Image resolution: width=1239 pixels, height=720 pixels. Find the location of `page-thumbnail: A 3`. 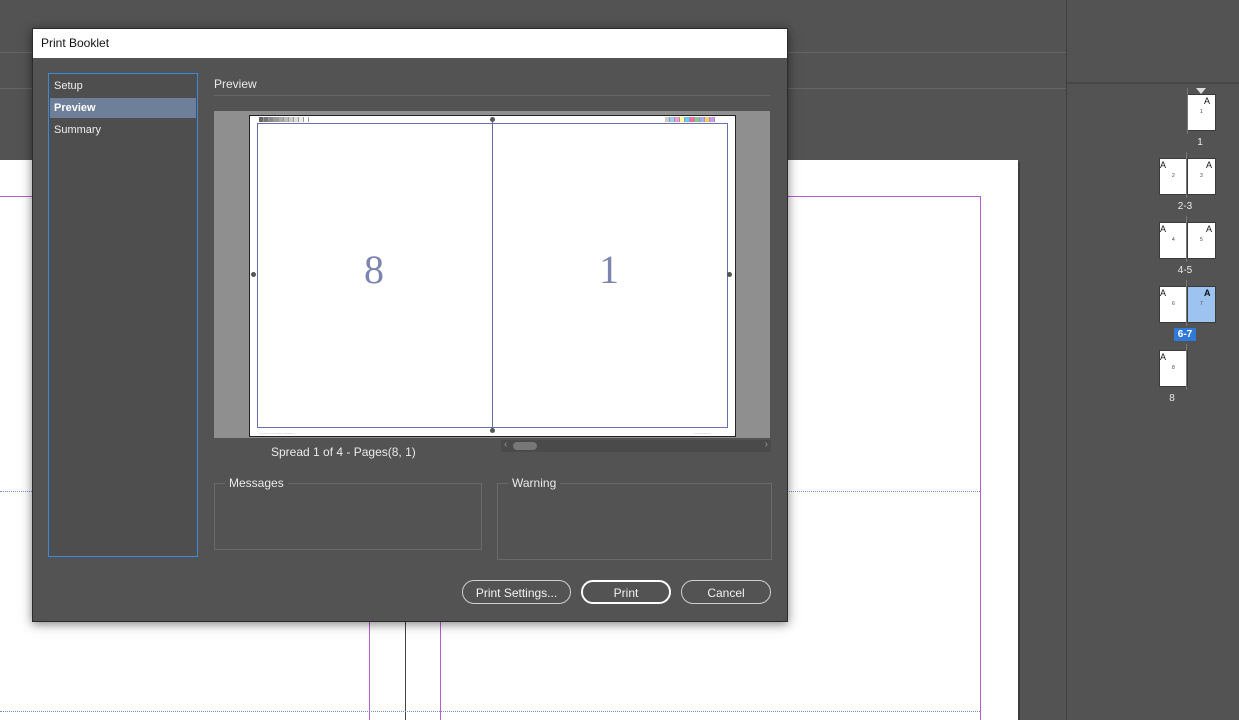

page-thumbnail: A 3 is located at coordinates (1201, 176).